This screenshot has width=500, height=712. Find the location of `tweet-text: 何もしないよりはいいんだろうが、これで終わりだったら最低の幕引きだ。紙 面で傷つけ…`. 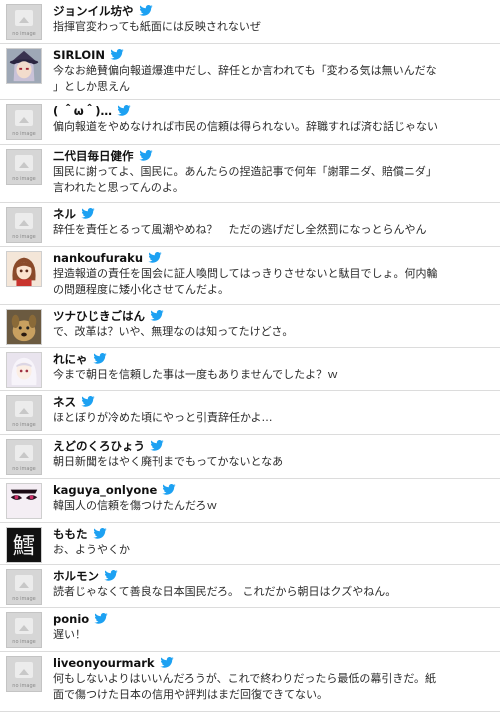

tweet-text: 何もしないよりはいいんだろうが、これで終わりだったら最低の幕引きだ。紙 面で傷つけ… is located at coordinates (274, 687).